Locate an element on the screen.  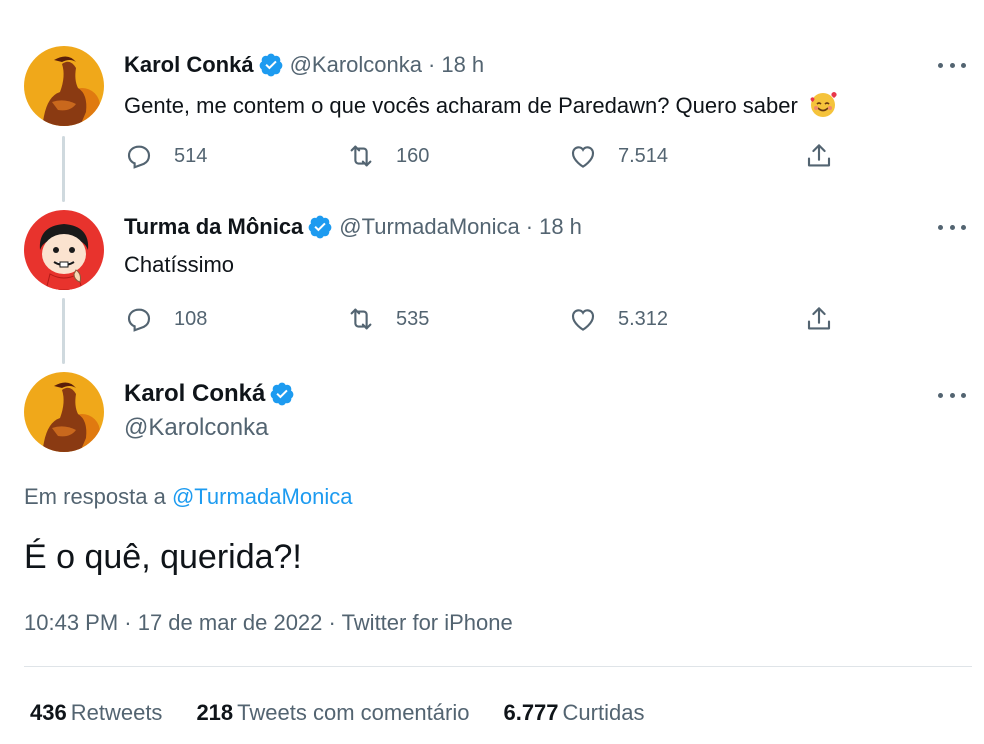
like-count: 7.514 is located at coordinates (643, 155).